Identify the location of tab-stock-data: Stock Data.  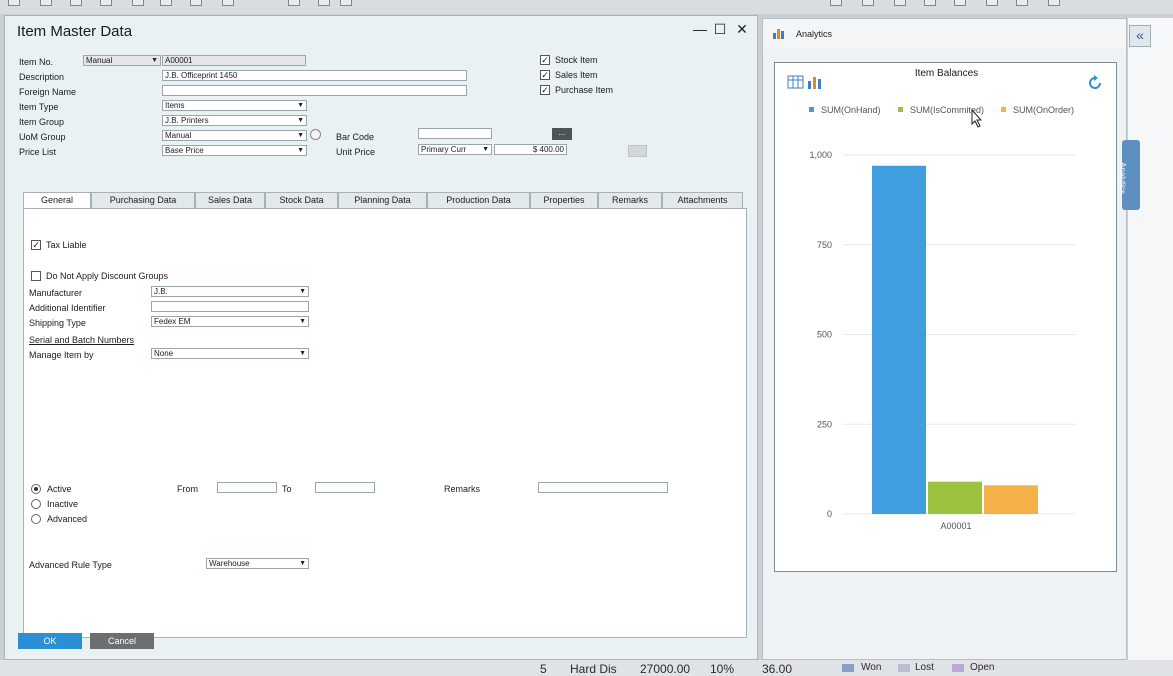
(301, 200).